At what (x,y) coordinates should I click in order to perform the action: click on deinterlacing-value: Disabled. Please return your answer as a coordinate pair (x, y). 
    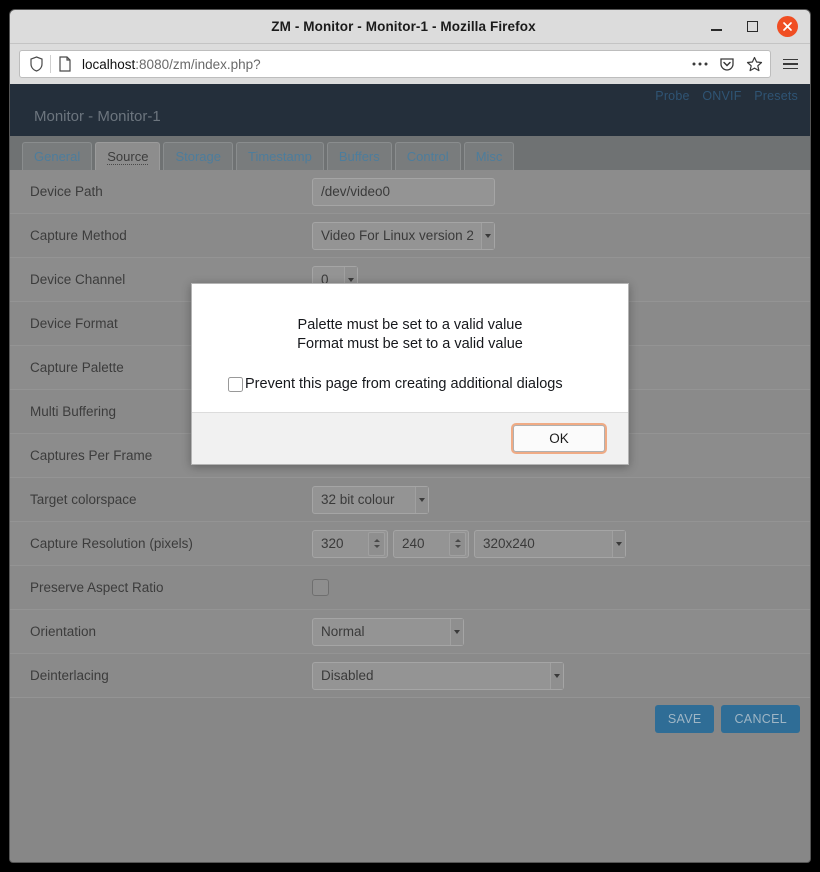
    Looking at the image, I should click on (347, 675).